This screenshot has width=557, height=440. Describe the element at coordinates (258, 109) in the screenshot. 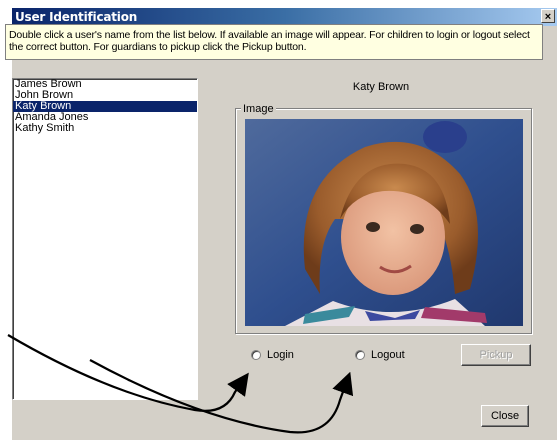

I see `image-group-label: Image` at that location.